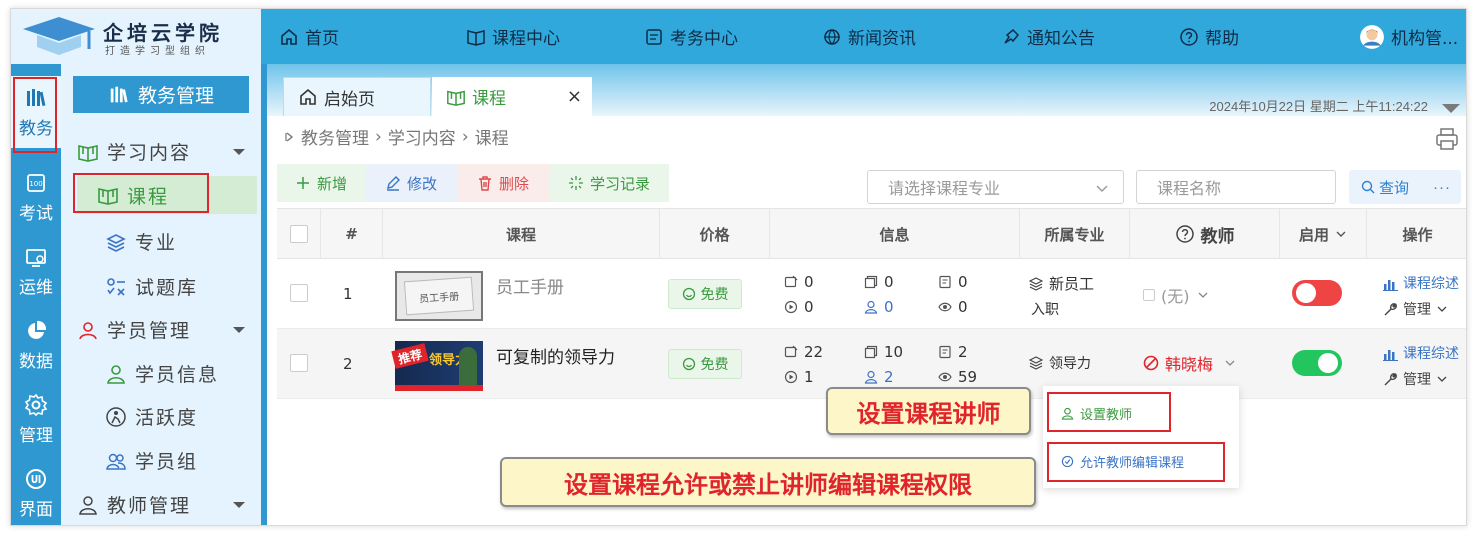 The image size is (1477, 536). What do you see at coordinates (879, 307) in the screenshot?
I see `stat-students: 0` at bounding box center [879, 307].